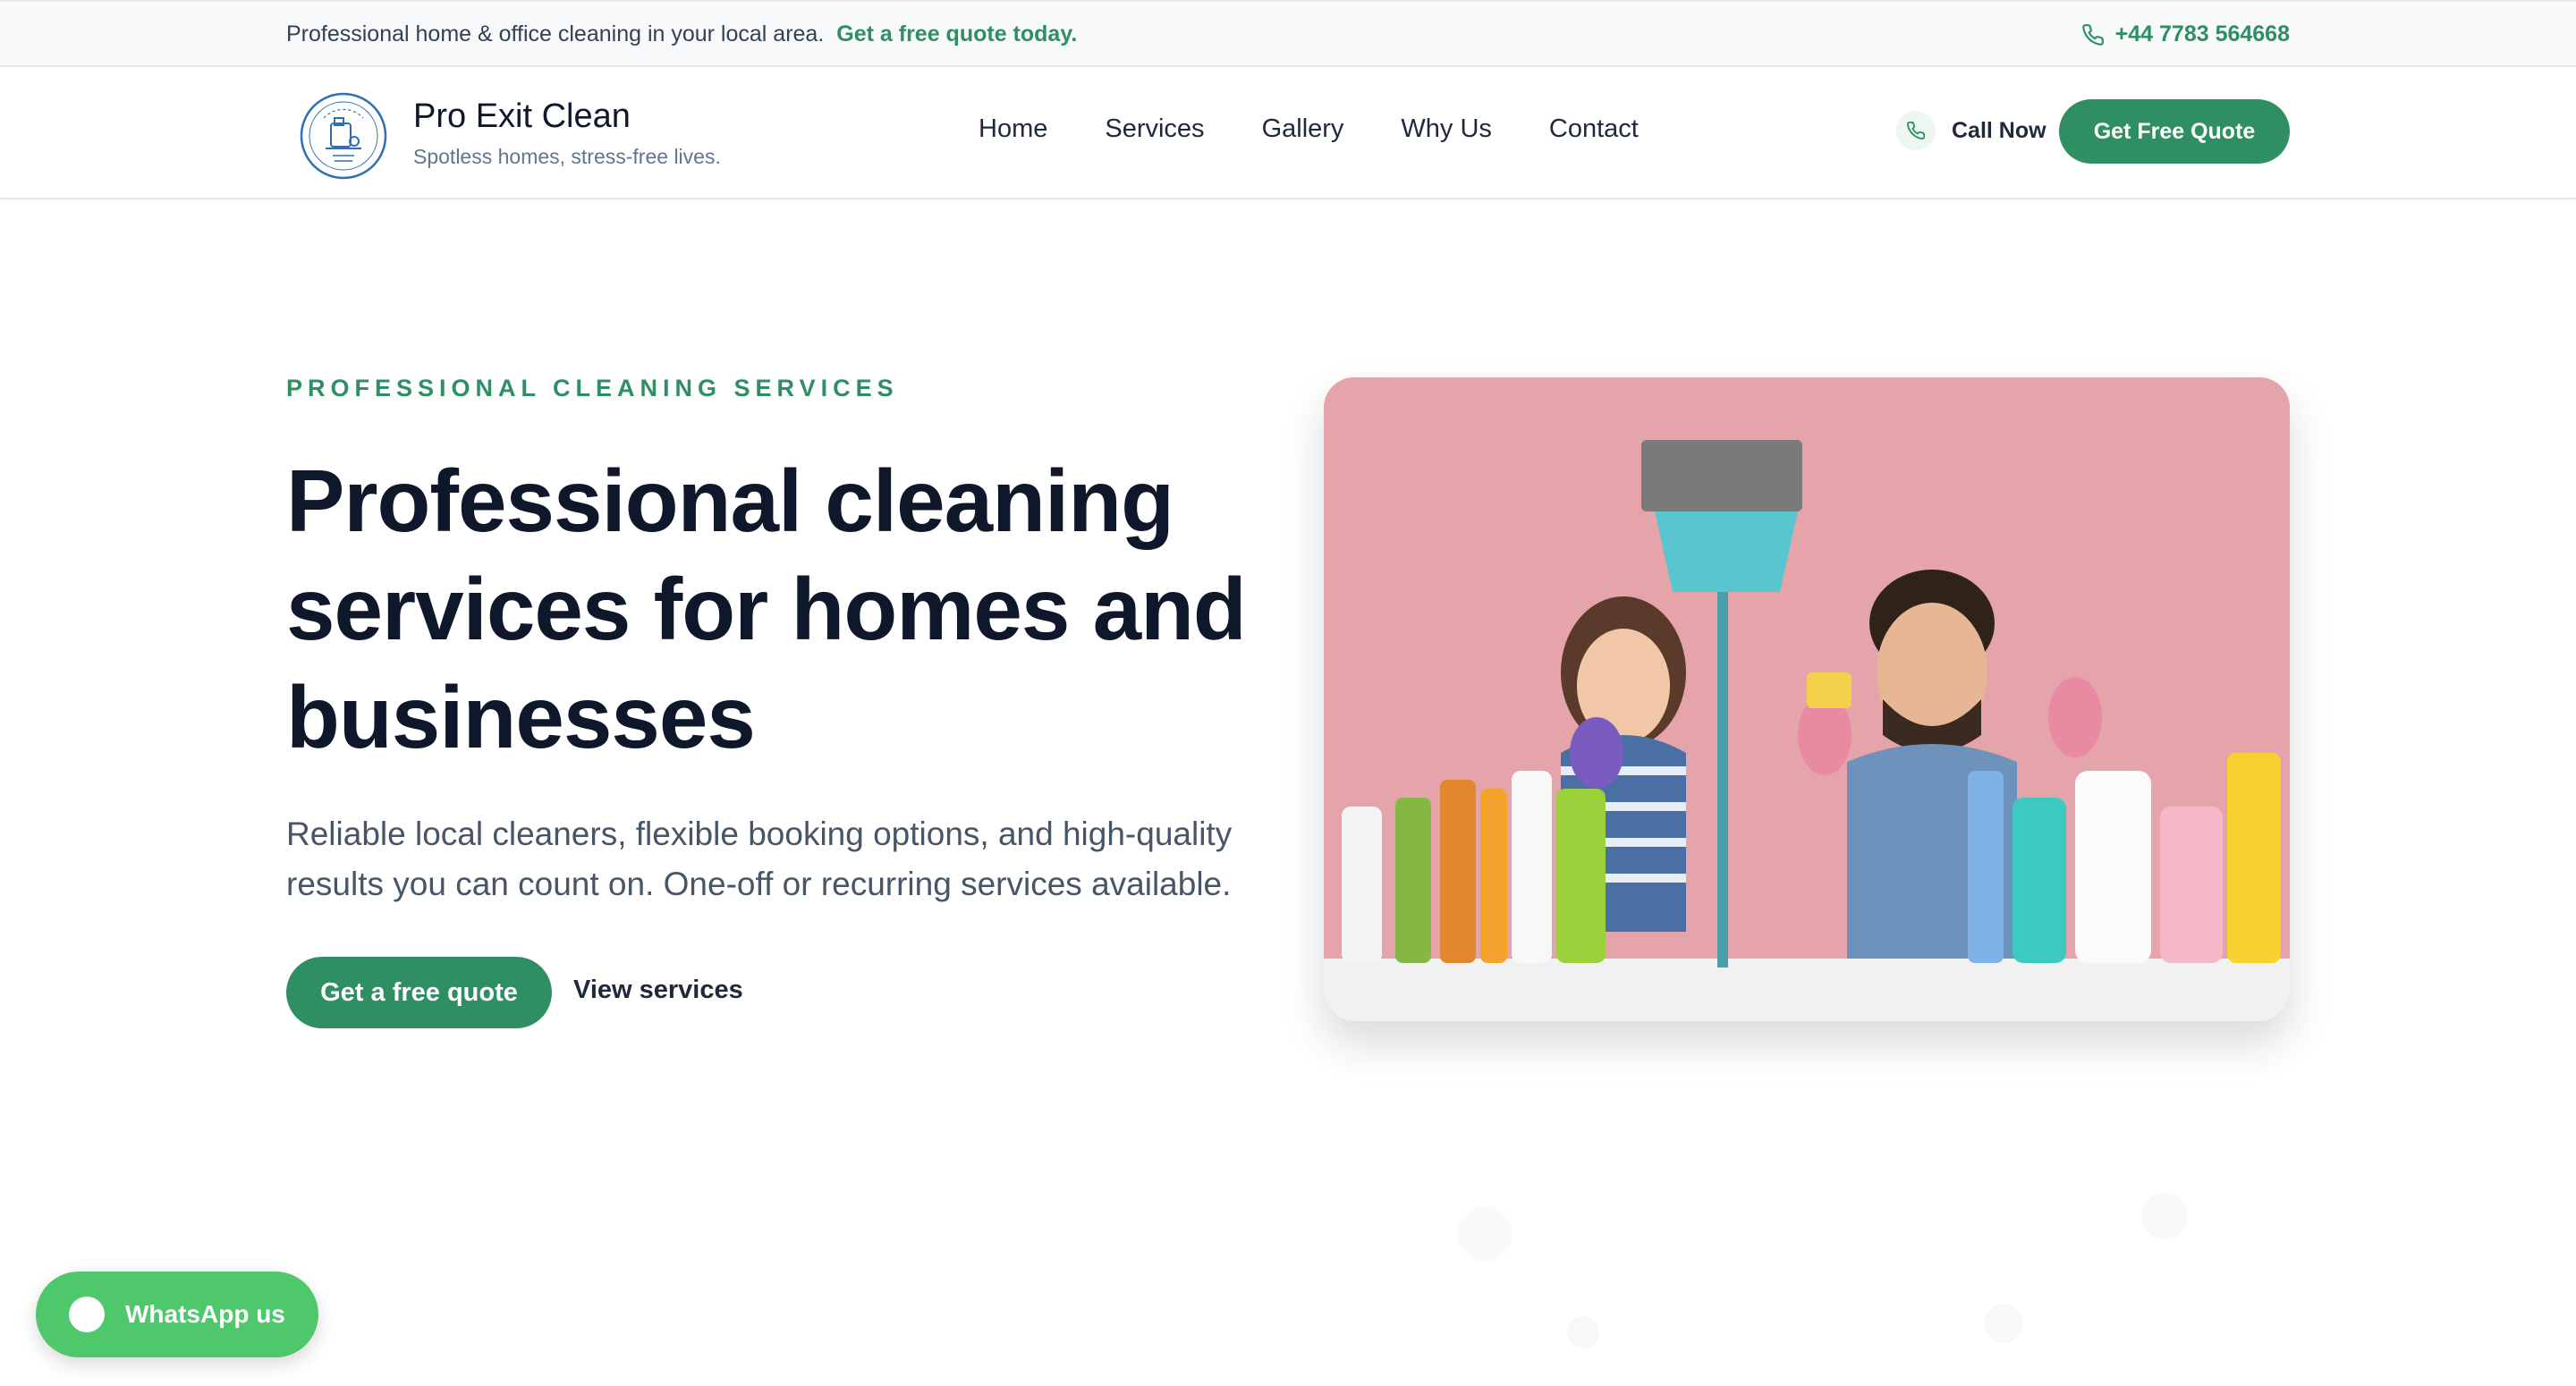 This screenshot has height=1386, width=2576. What do you see at coordinates (1303, 129) in the screenshot?
I see `nav-gallery: Gallery` at bounding box center [1303, 129].